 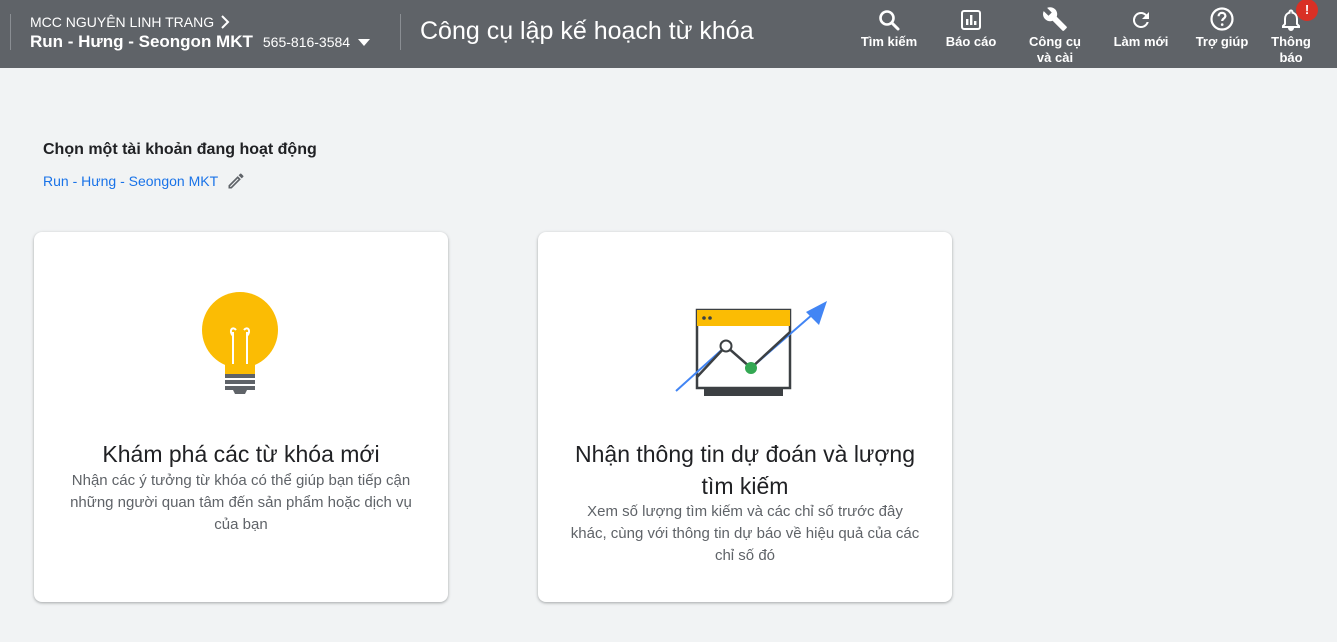 What do you see at coordinates (122, 22) in the screenshot?
I see `mcc-name: MCC NGUYÊN LINH TRANG` at bounding box center [122, 22].